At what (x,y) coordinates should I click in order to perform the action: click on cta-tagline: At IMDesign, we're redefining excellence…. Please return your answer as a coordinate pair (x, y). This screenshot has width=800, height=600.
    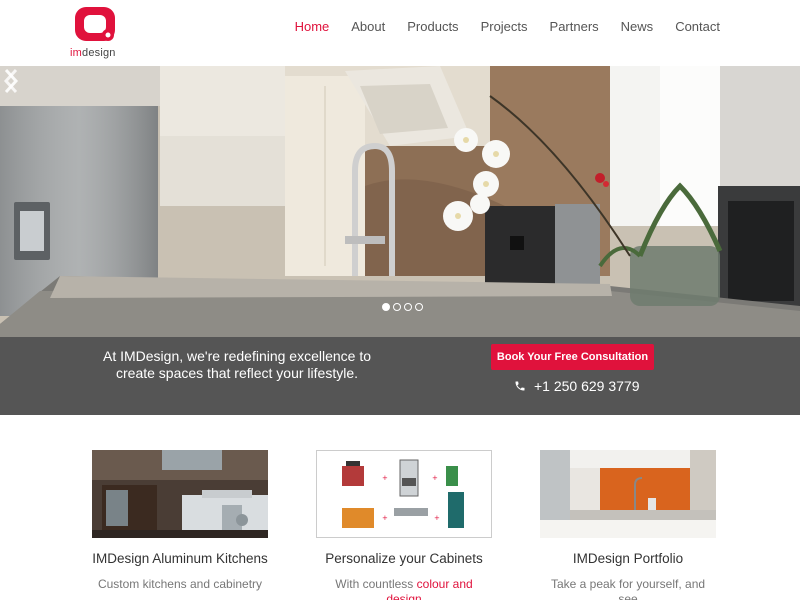
    Looking at the image, I should click on (237, 364).